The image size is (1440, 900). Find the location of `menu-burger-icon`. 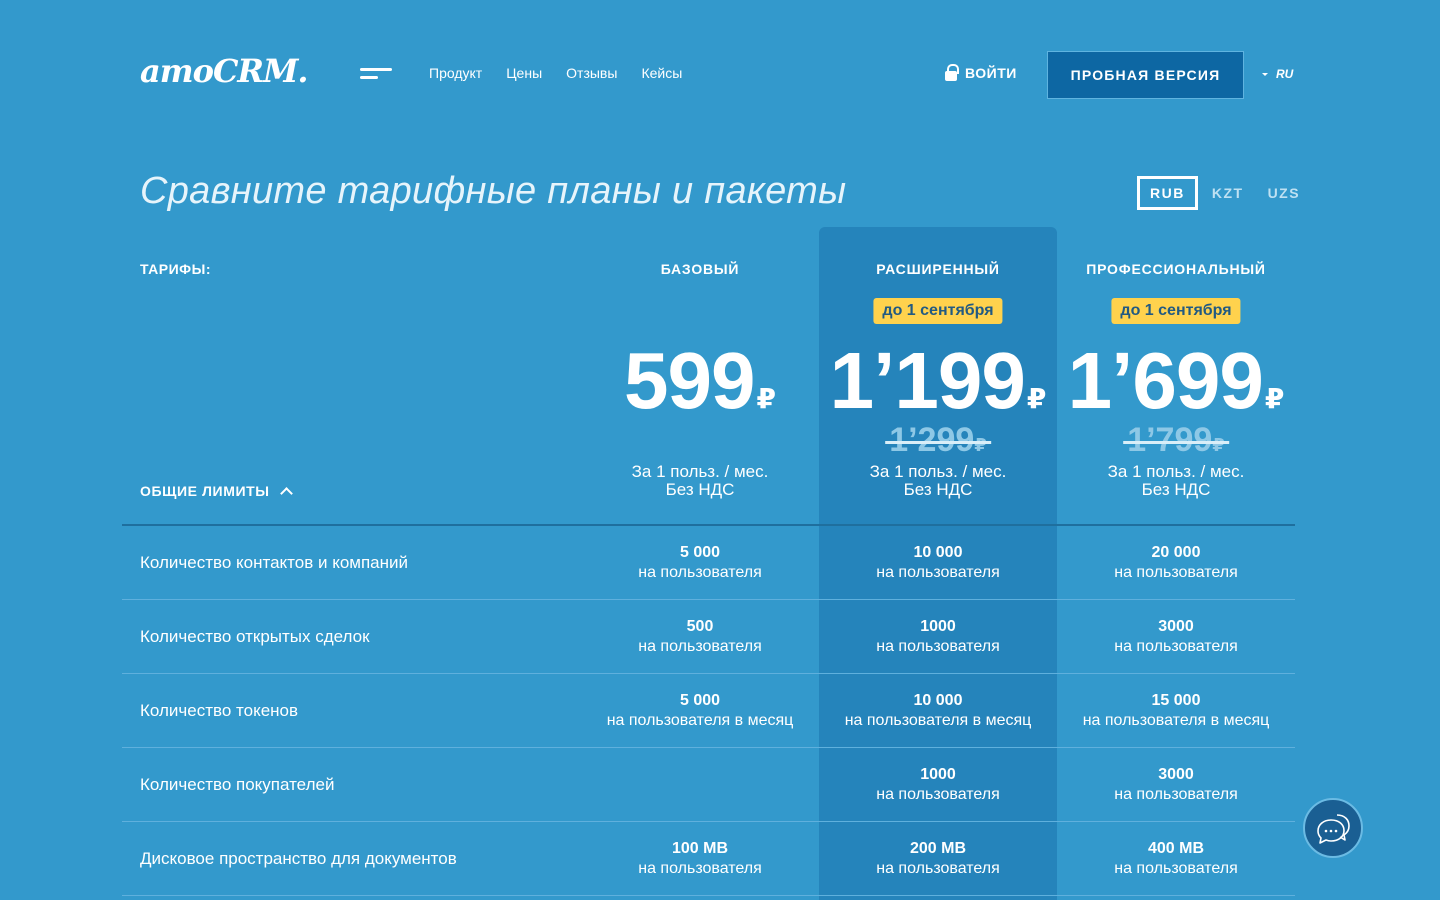

menu-burger-icon is located at coordinates (376, 75).